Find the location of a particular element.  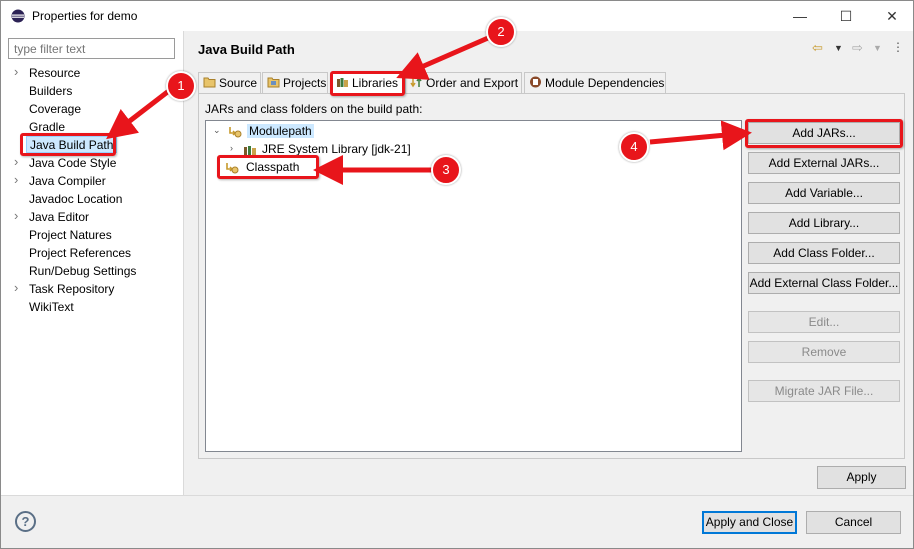

tab-label: Module Dependencies is located at coordinates (605, 83).